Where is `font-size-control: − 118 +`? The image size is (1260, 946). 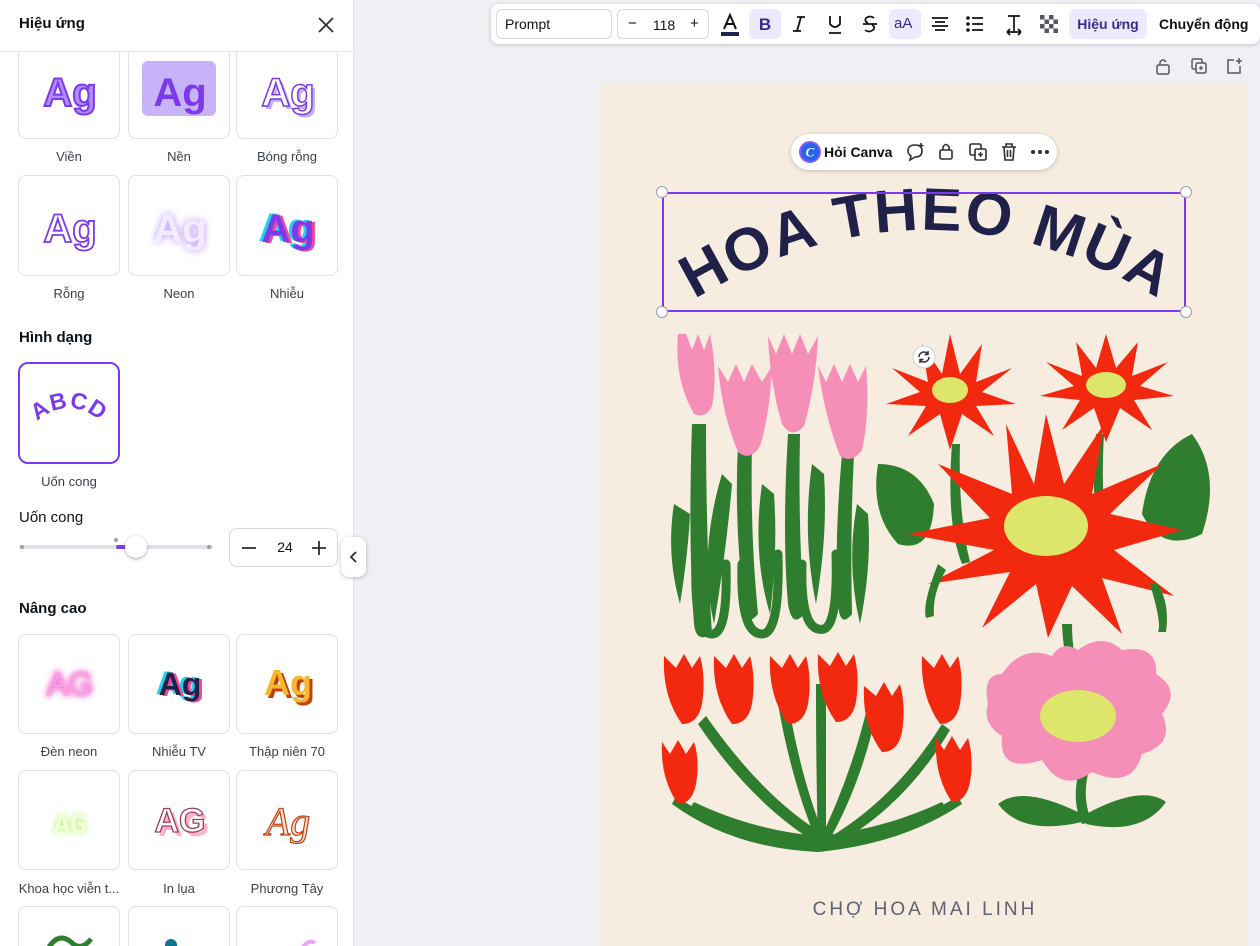 font-size-control: − 118 + is located at coordinates (663, 24).